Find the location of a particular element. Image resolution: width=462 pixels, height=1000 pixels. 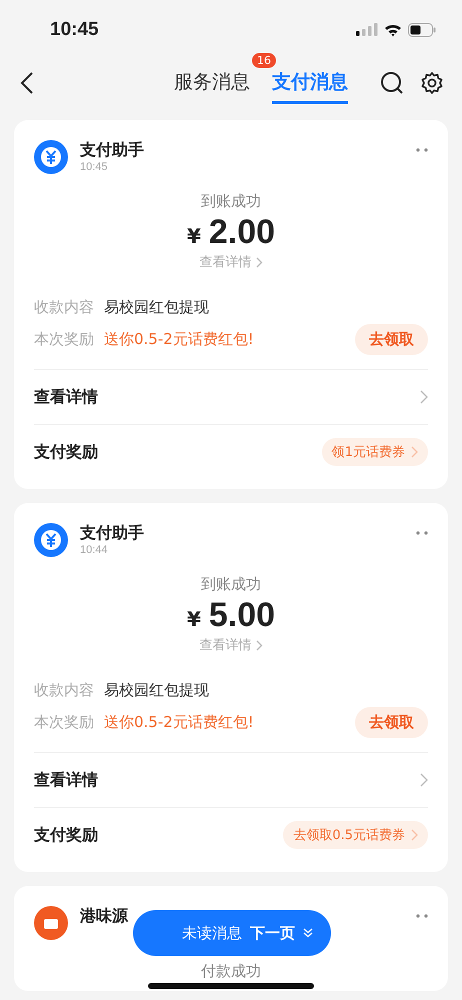

sender-name: 港味源 is located at coordinates (105, 916).